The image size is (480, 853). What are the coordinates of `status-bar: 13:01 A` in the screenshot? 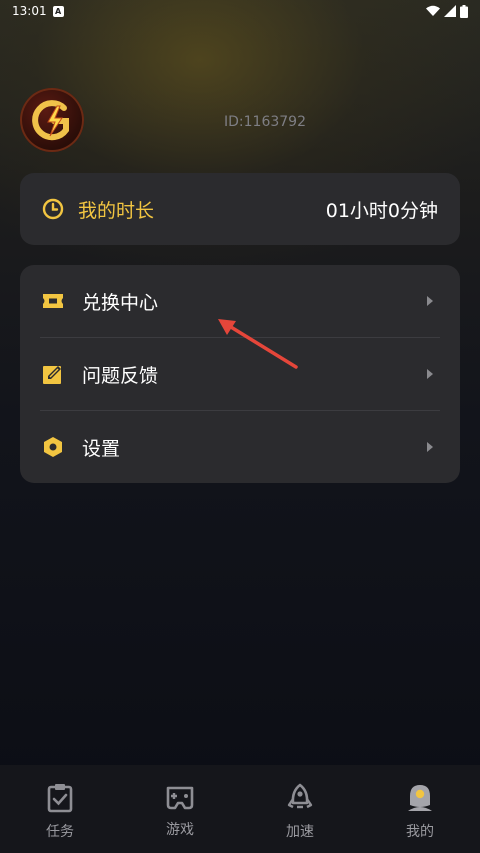 It's located at (240, 11).